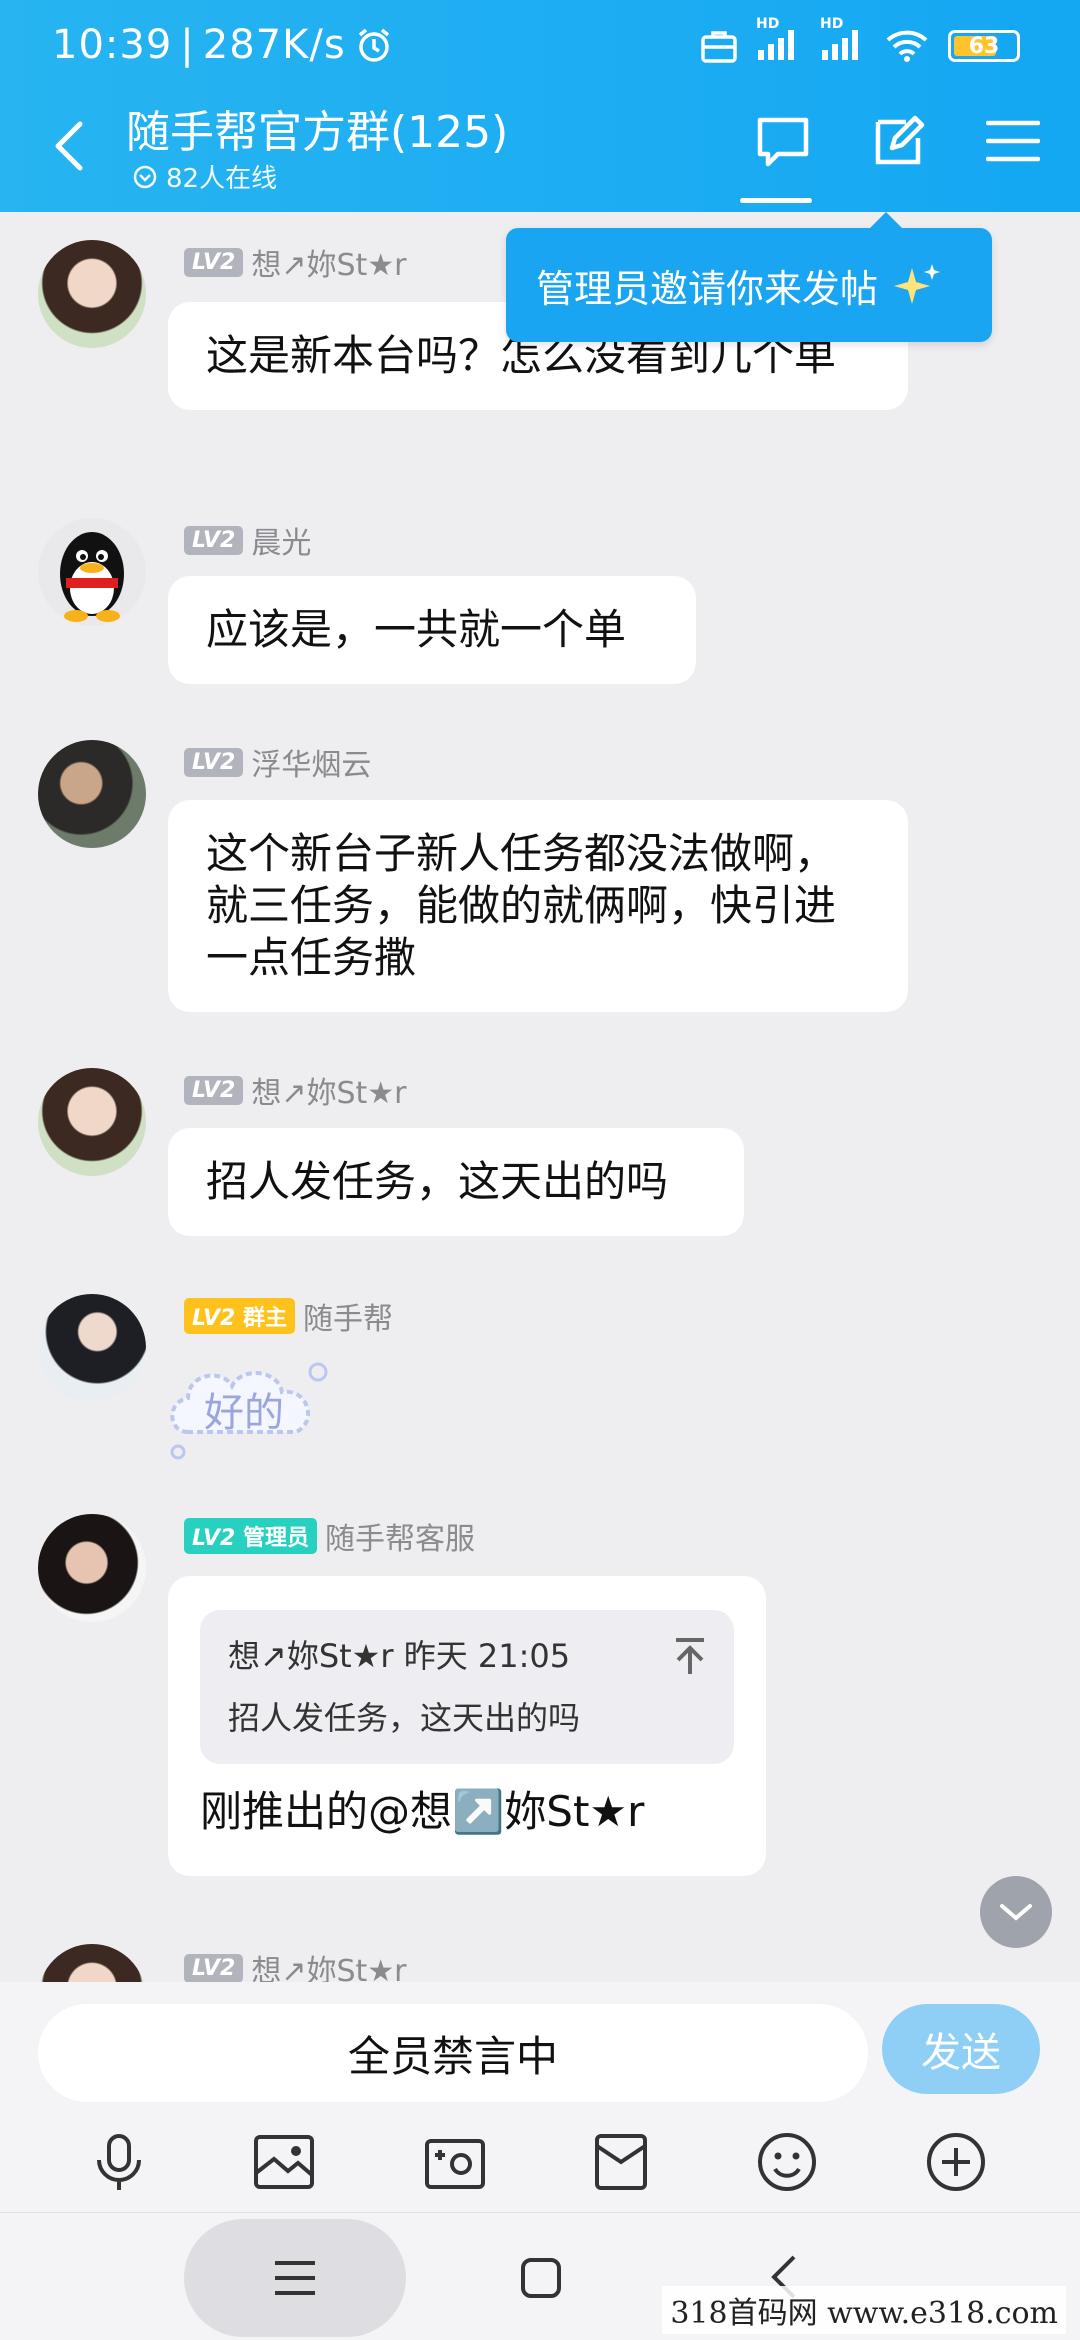 Image resolution: width=1080 pixels, height=2340 pixels. Describe the element at coordinates (453, 2053) in the screenshot. I see `muted-input: 全员禁言中` at that location.